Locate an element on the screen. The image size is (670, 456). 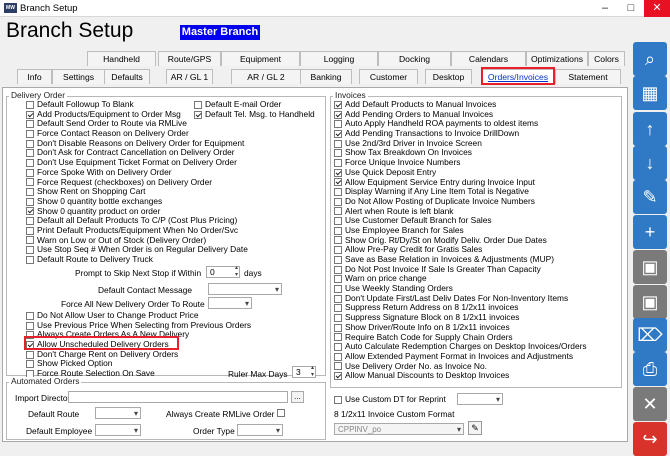
delete-button: ⌦ is located at coordinates (650, 335).